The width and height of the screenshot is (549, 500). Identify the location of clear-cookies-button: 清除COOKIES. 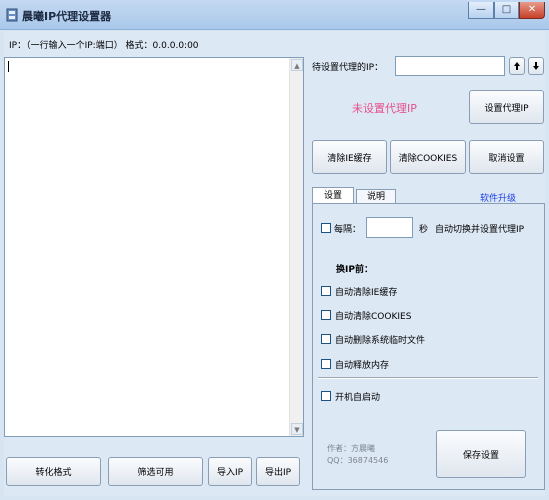
(428, 157).